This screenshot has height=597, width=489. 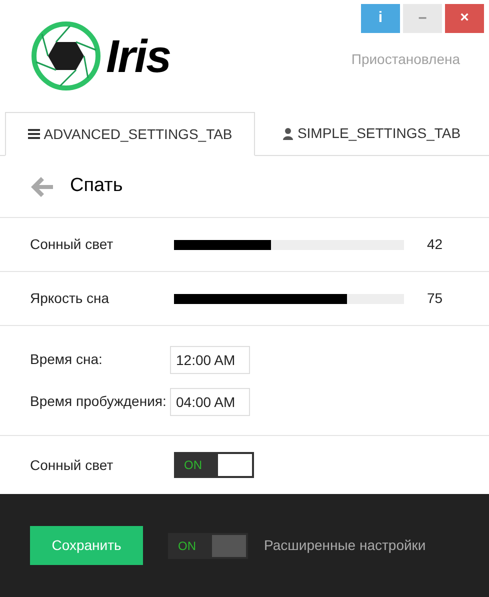 I want to click on menu-icon, so click(x=34, y=134).